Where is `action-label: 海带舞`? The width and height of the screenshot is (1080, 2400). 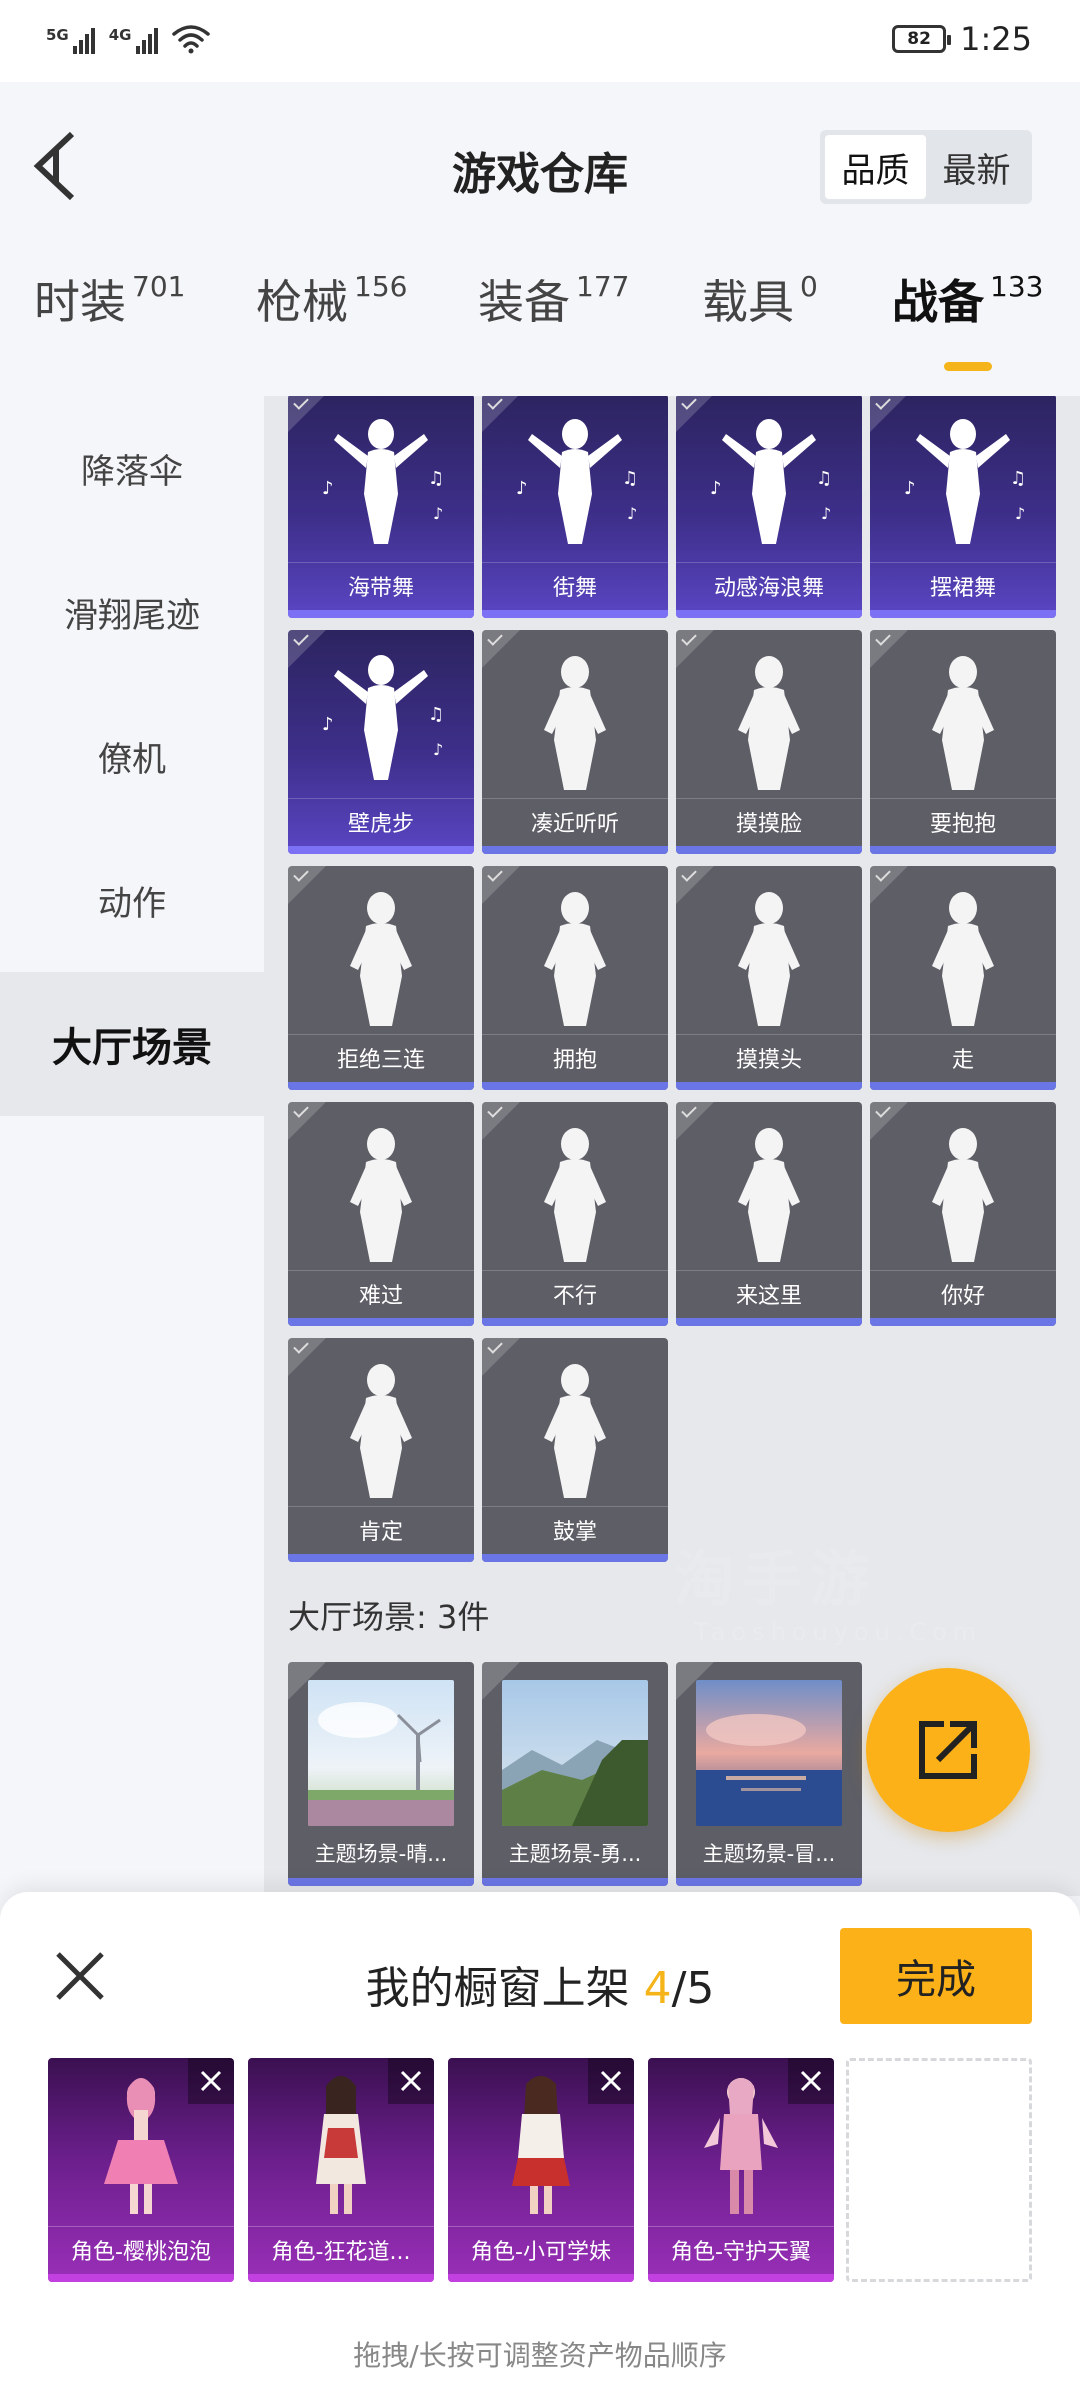
action-label: 海带舞 is located at coordinates (381, 585).